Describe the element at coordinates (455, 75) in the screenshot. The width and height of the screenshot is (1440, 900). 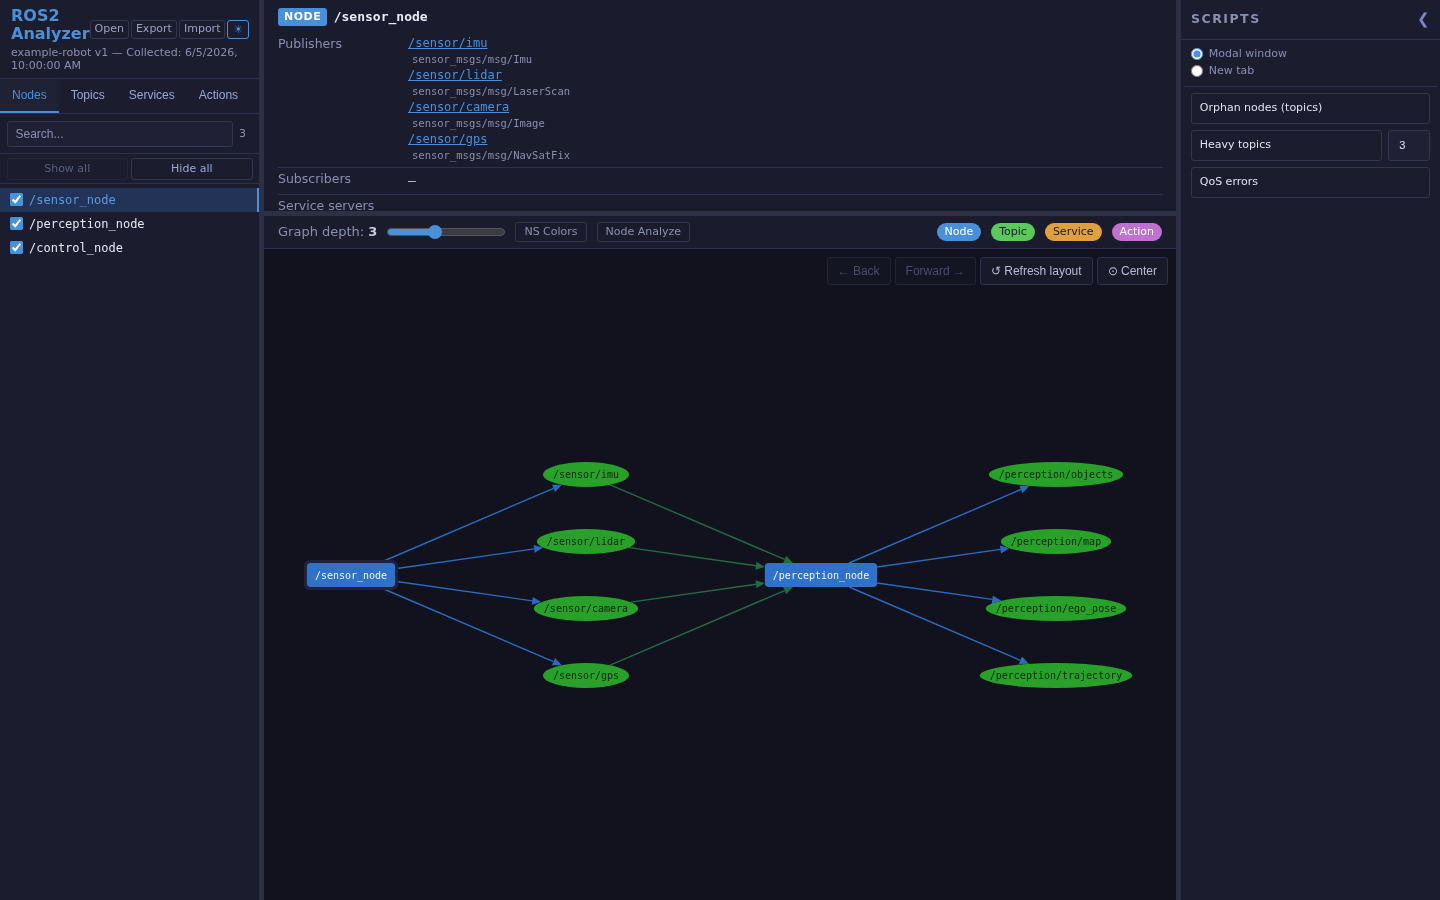
I see `topic-link: /sensor/lidar` at that location.